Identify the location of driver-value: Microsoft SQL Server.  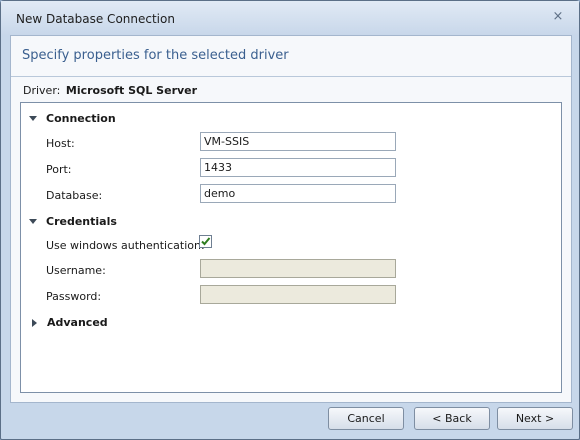
(131, 90).